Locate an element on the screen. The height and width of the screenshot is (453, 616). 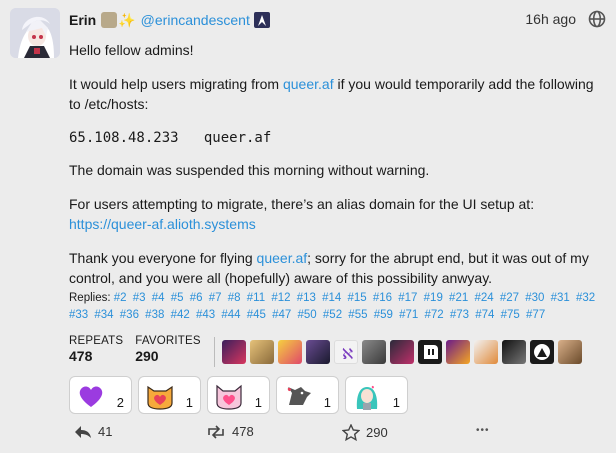
reply-link: #32 is located at coordinates (585, 298).